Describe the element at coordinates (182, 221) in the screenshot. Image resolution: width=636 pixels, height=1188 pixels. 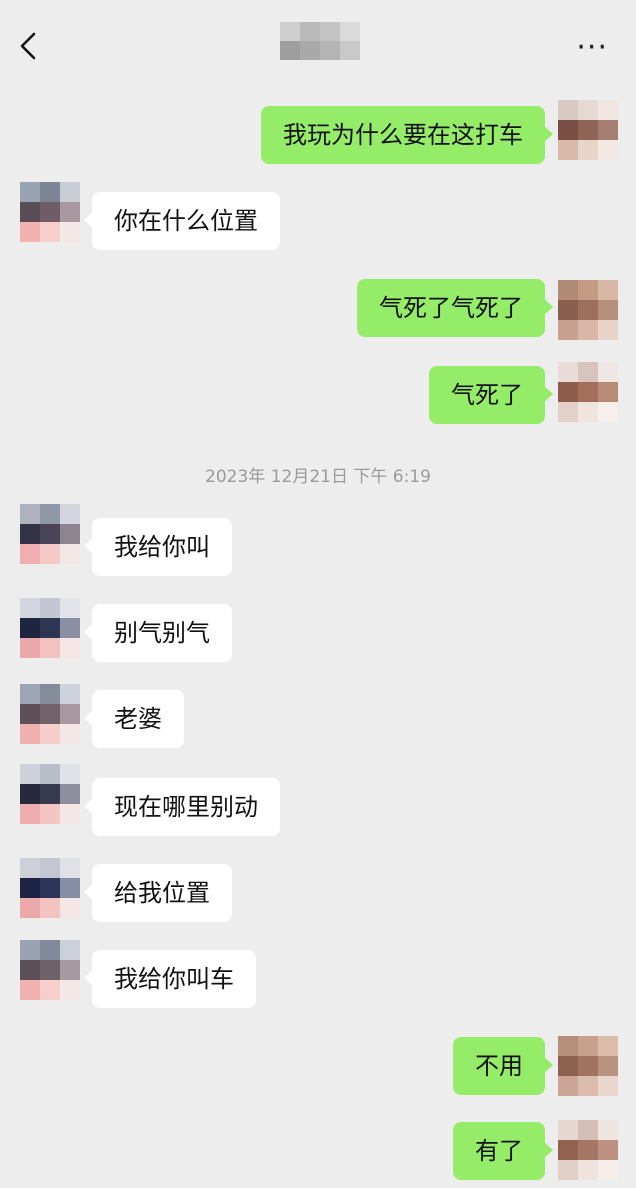
I see `message-bubble-incoming: 你在什么位置` at that location.